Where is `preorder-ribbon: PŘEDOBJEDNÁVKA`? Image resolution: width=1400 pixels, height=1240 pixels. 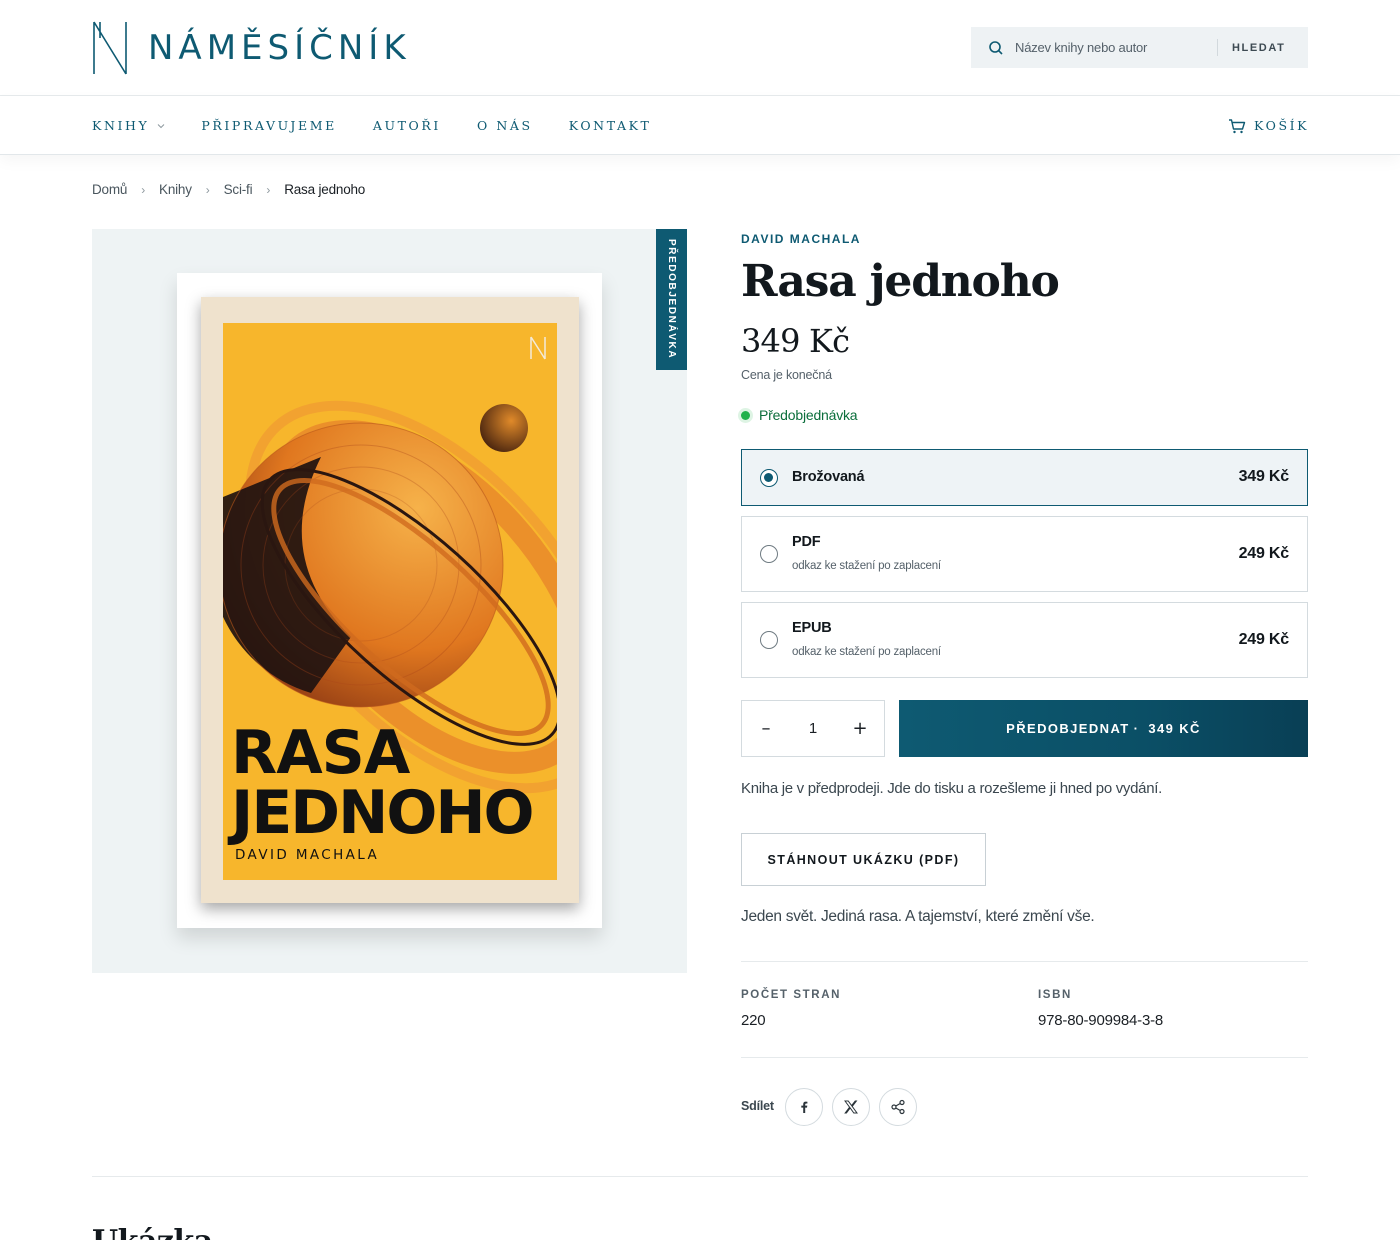 preorder-ribbon: PŘEDOBJEDNÁVKA is located at coordinates (671, 299).